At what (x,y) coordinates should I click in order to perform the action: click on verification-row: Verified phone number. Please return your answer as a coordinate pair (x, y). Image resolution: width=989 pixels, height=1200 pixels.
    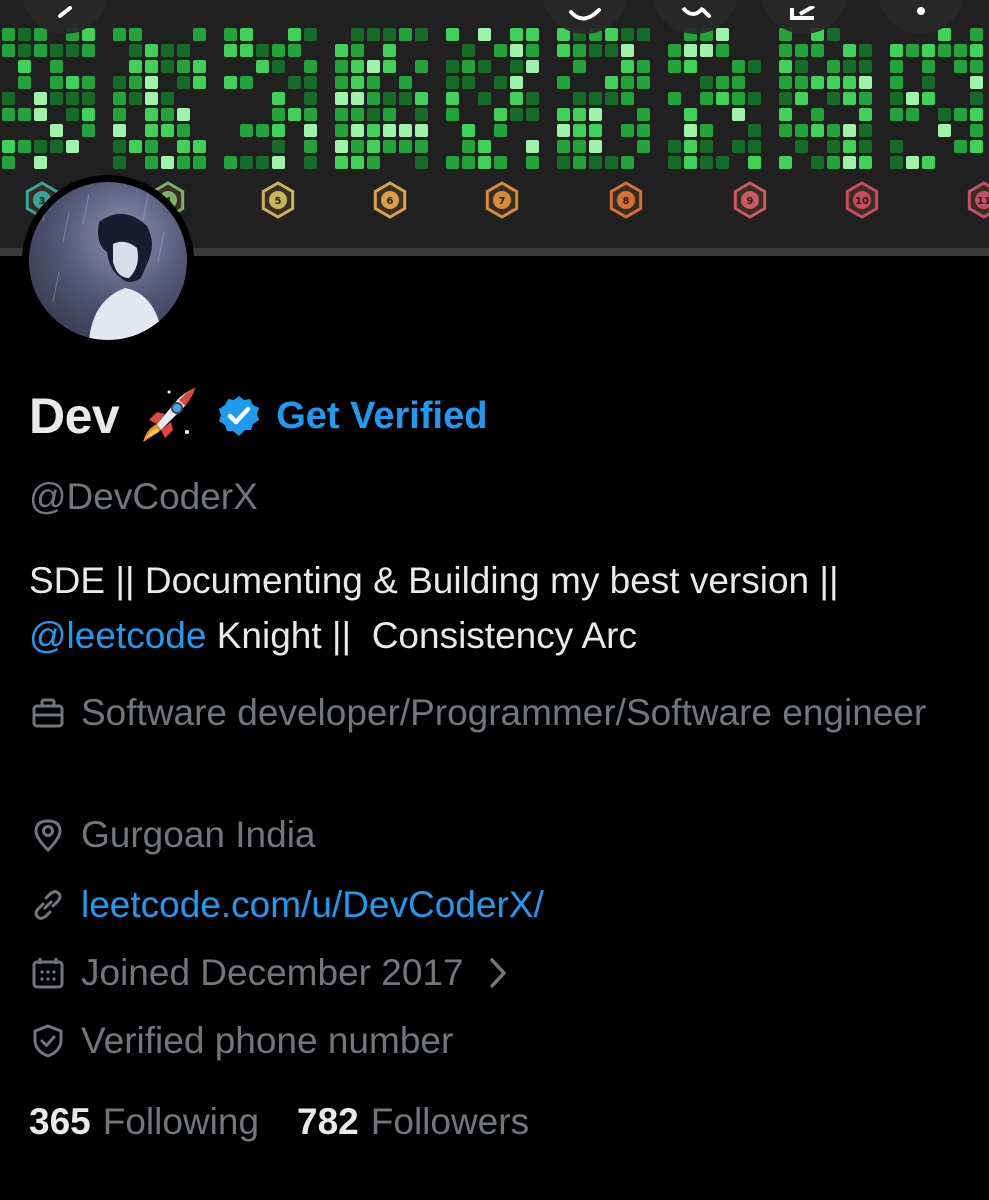
    Looking at the image, I should click on (241, 1041).